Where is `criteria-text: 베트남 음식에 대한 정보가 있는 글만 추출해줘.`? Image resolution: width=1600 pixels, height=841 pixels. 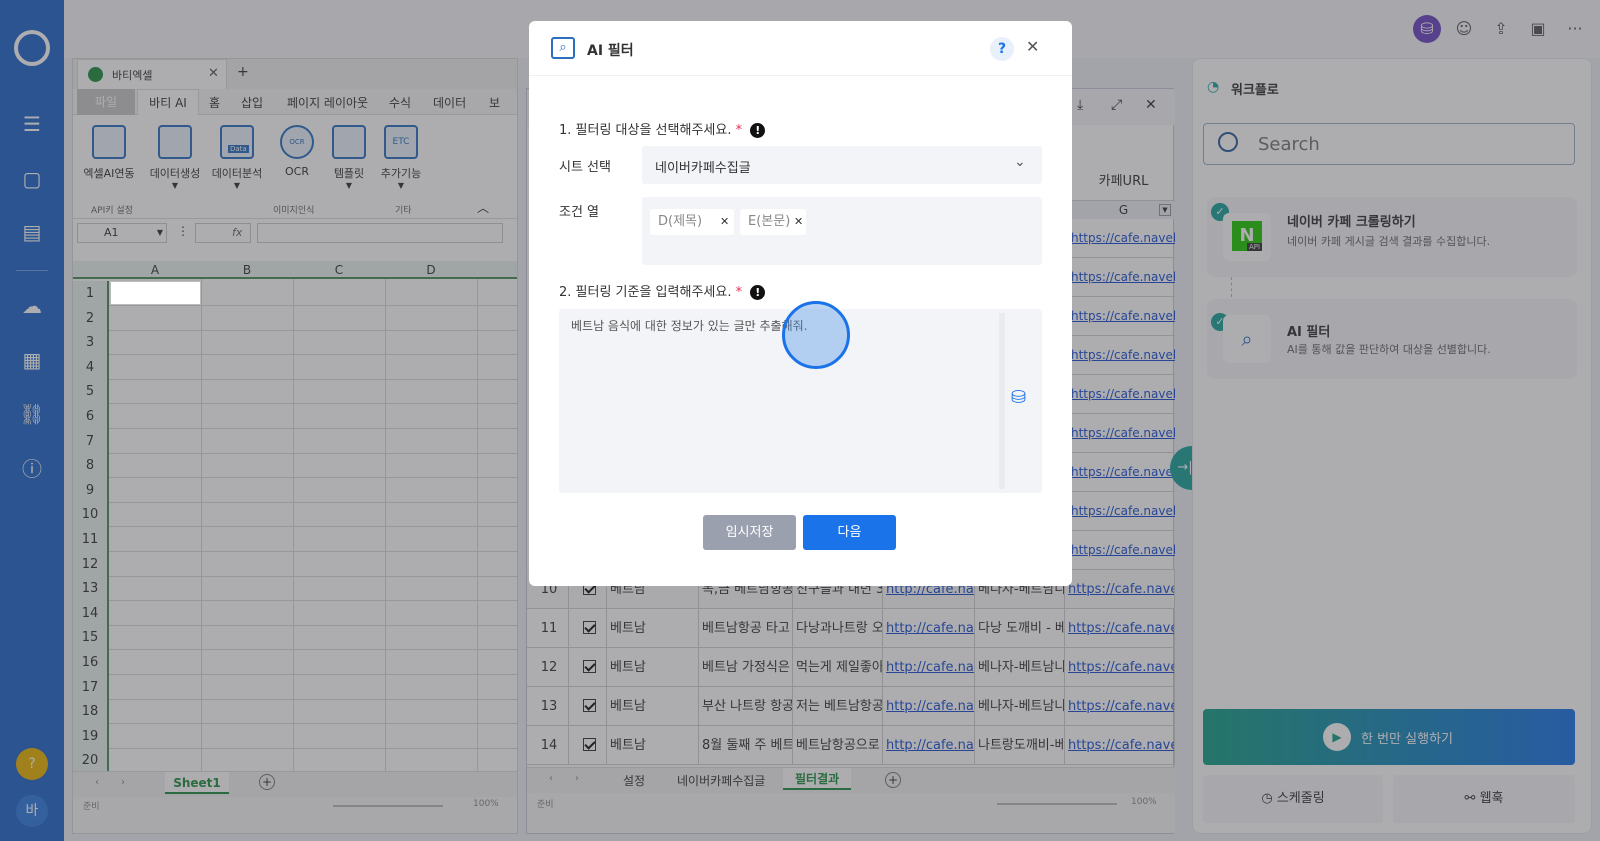 criteria-text: 베트남 음식에 대한 정보가 있는 글만 추출해줘. is located at coordinates (689, 326).